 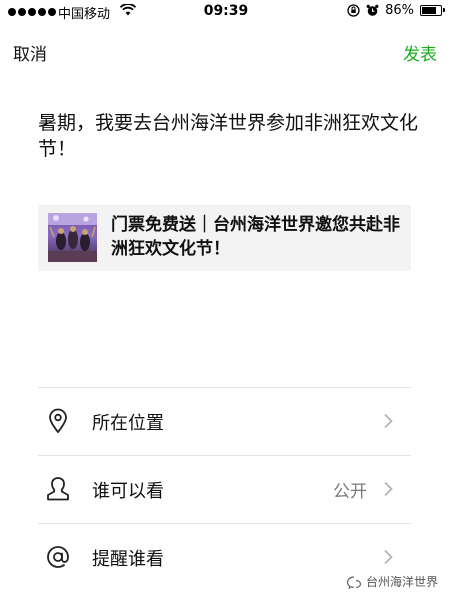 I want to click on shared-link-card: 门票免费送｜台州海洋世界邀您共赴非洲狂欢文化节！, so click(x=224, y=238).